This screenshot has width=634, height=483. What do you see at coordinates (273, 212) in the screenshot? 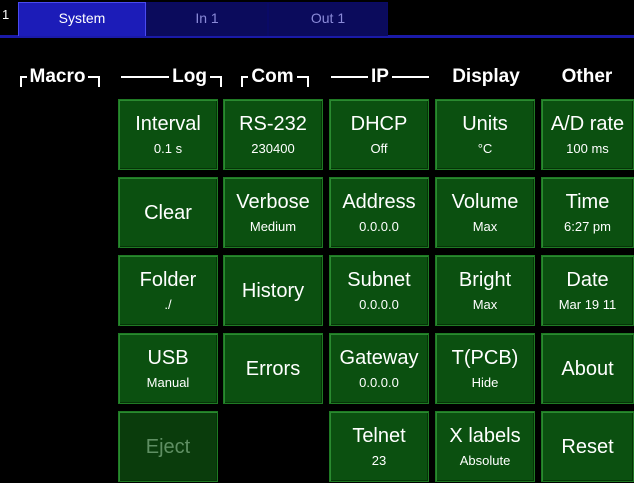
I see `com-verbose-button: Verbose Medium` at bounding box center [273, 212].